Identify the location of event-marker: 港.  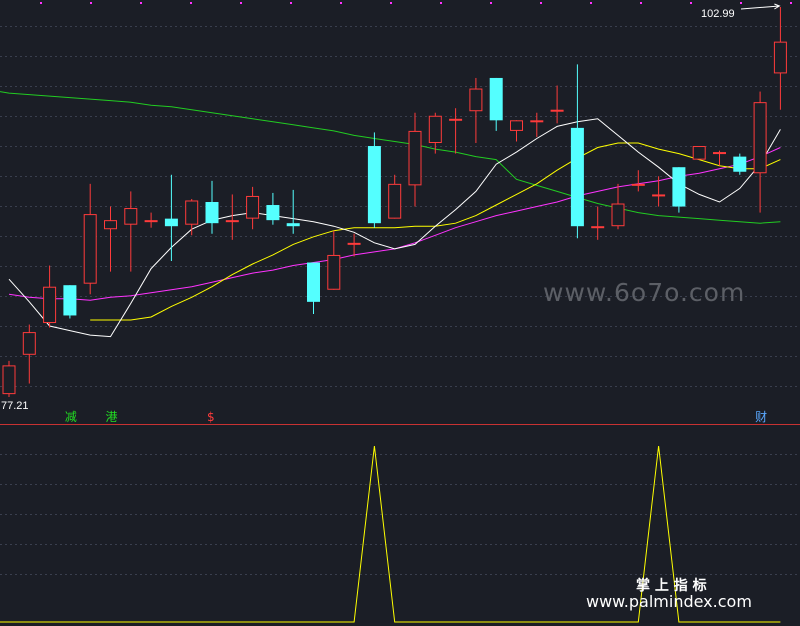
(112, 417).